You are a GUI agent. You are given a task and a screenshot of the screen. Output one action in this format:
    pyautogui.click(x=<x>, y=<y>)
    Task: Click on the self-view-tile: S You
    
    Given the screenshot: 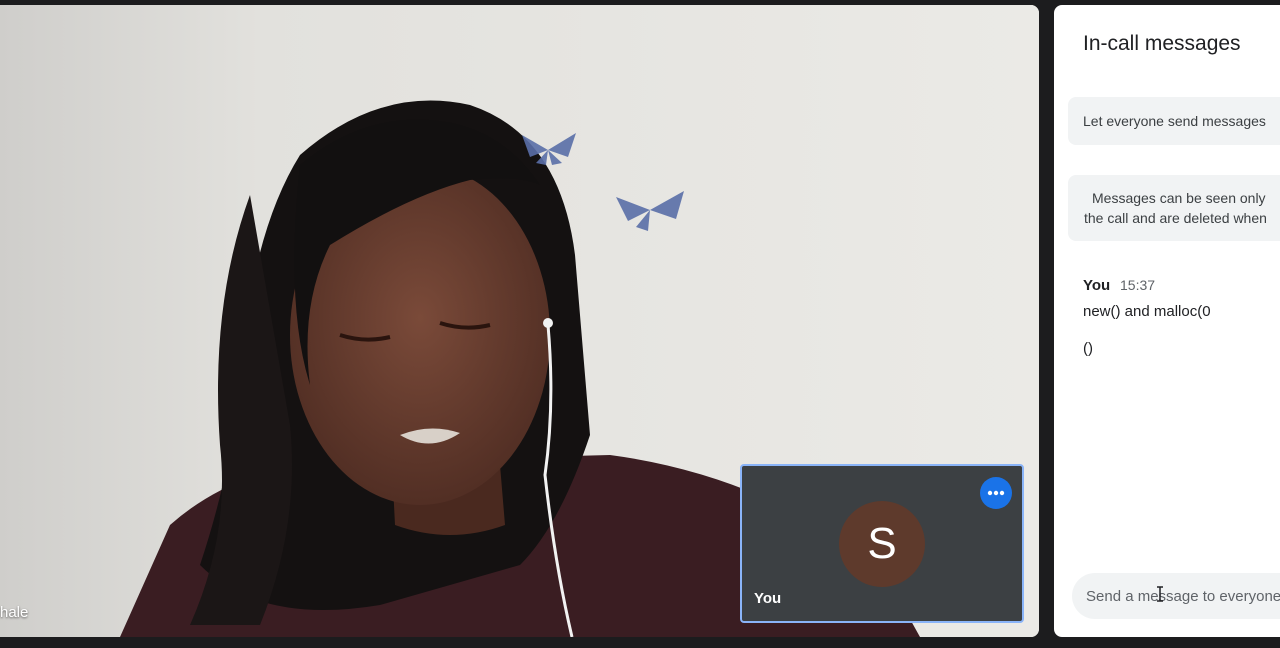 What is the action you would take?
    pyautogui.click(x=882, y=543)
    